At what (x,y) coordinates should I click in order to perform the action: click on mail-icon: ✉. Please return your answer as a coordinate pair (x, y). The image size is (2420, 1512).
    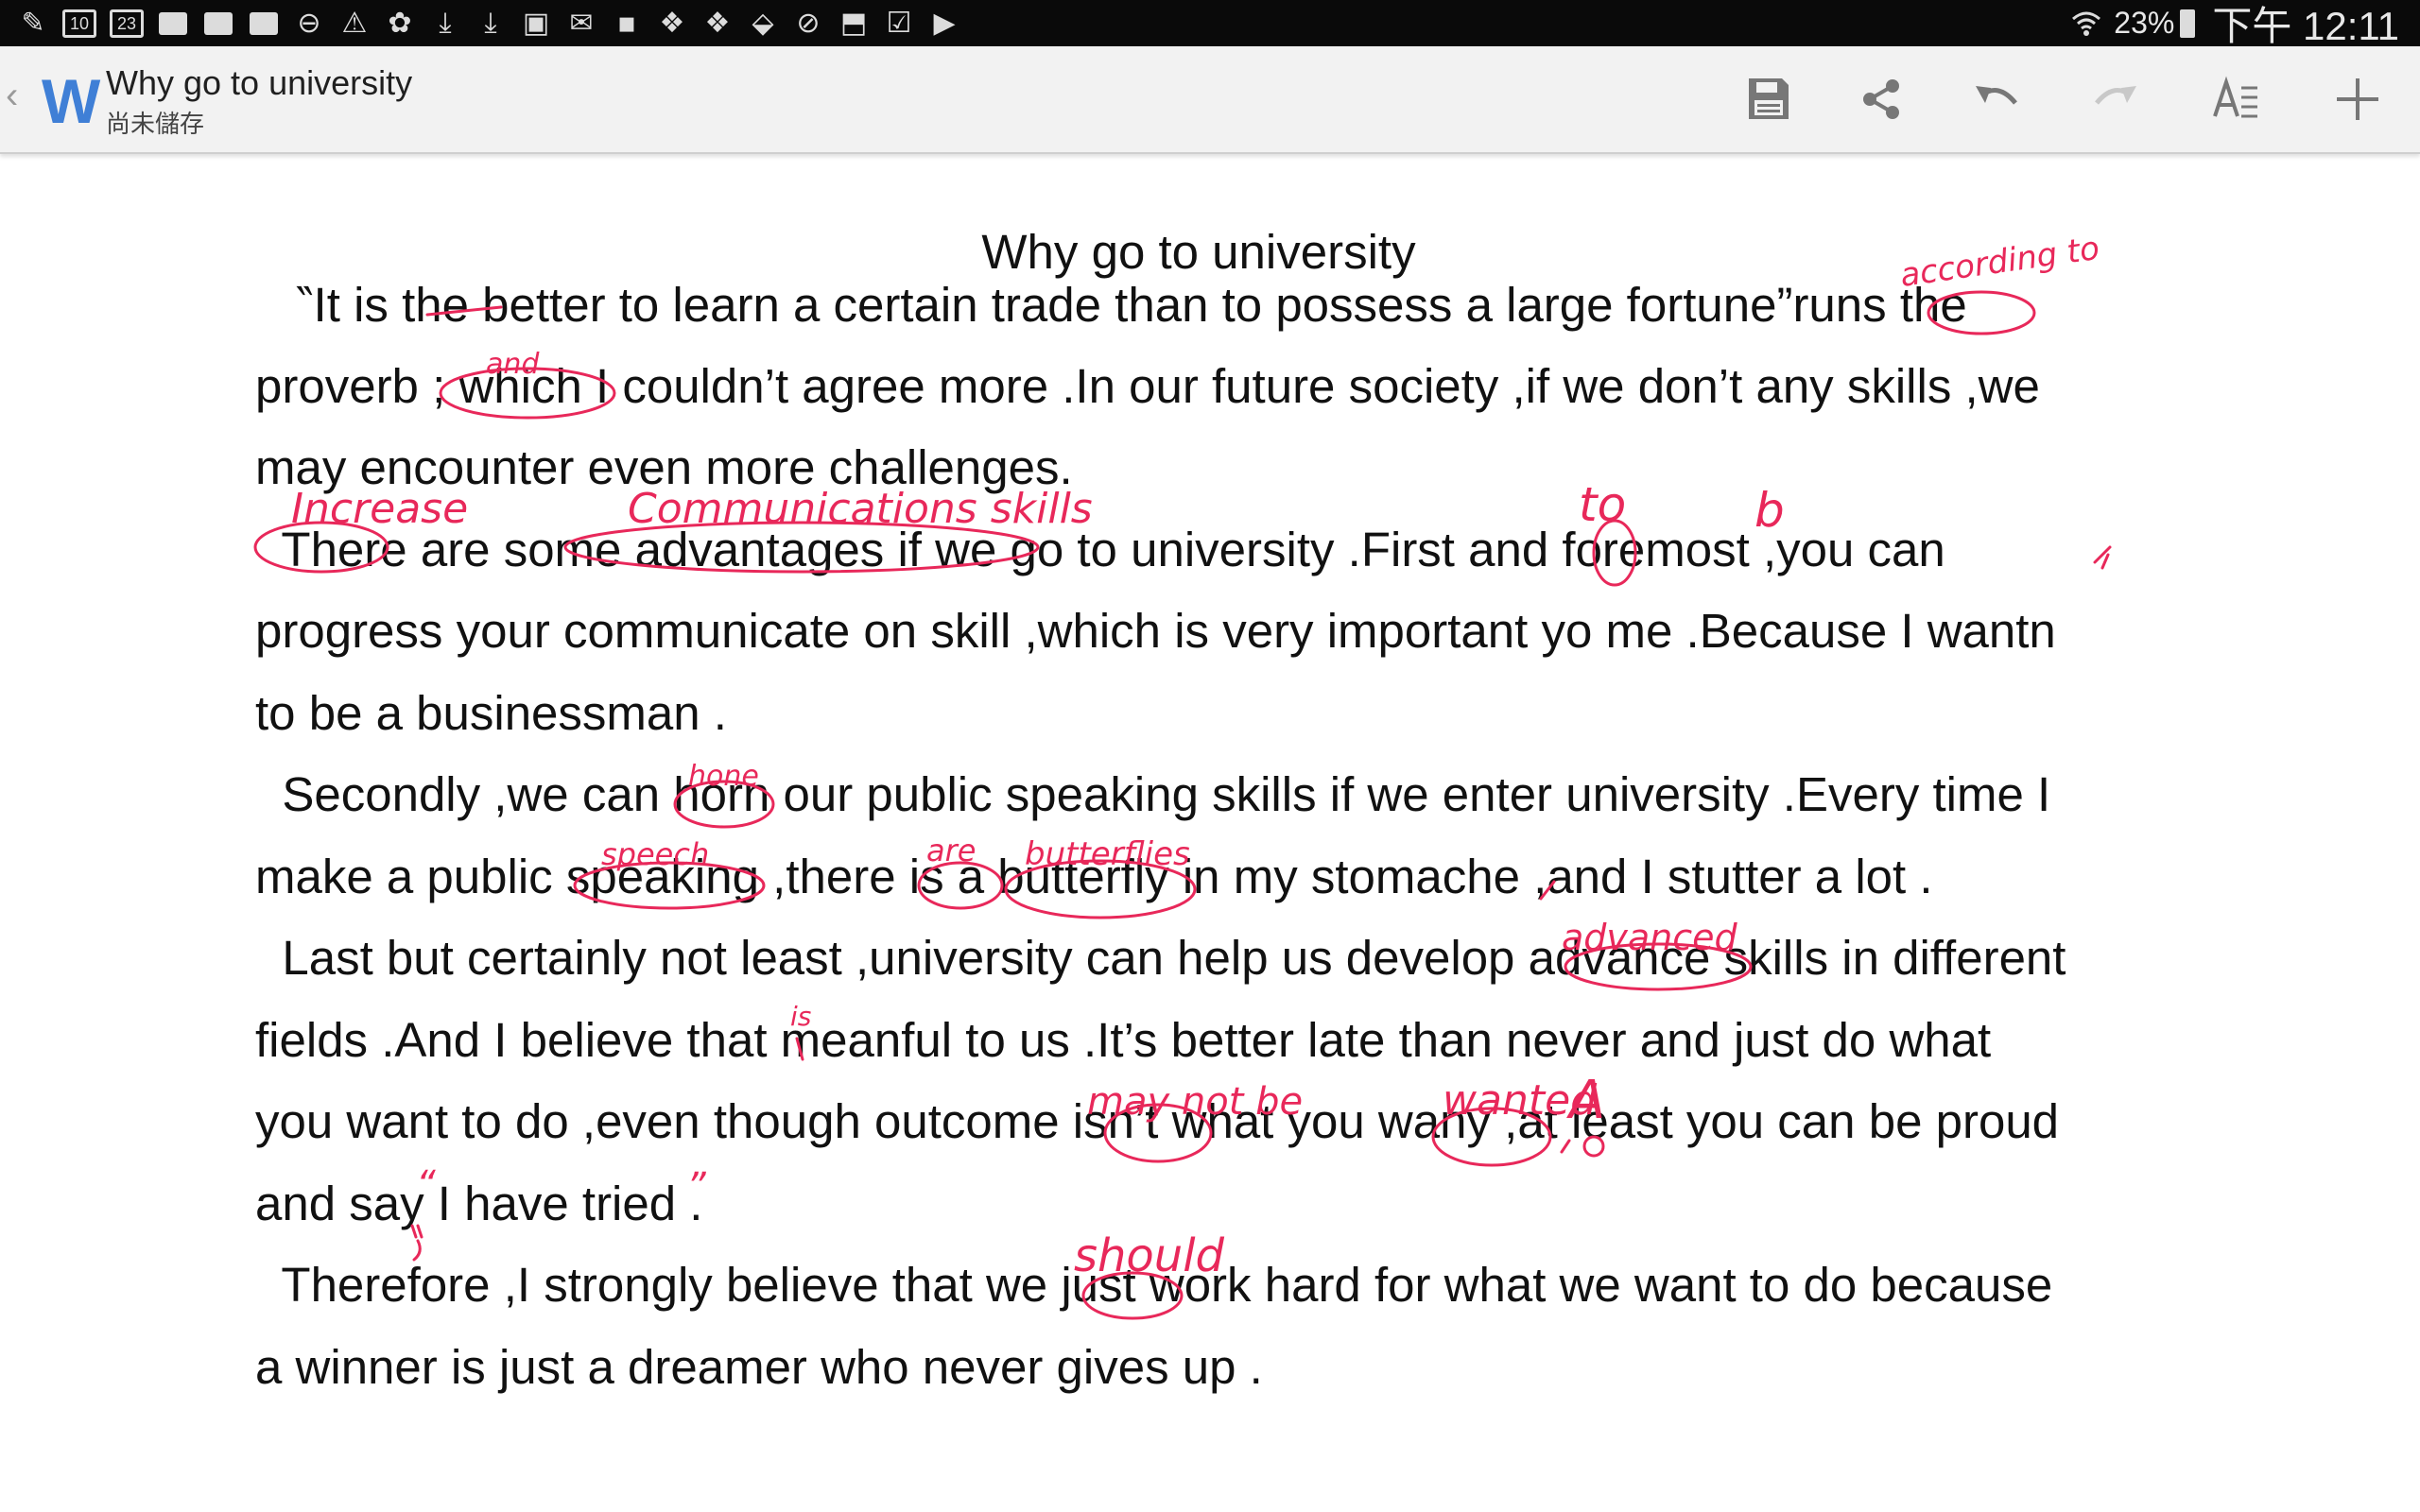
    Looking at the image, I should click on (582, 23).